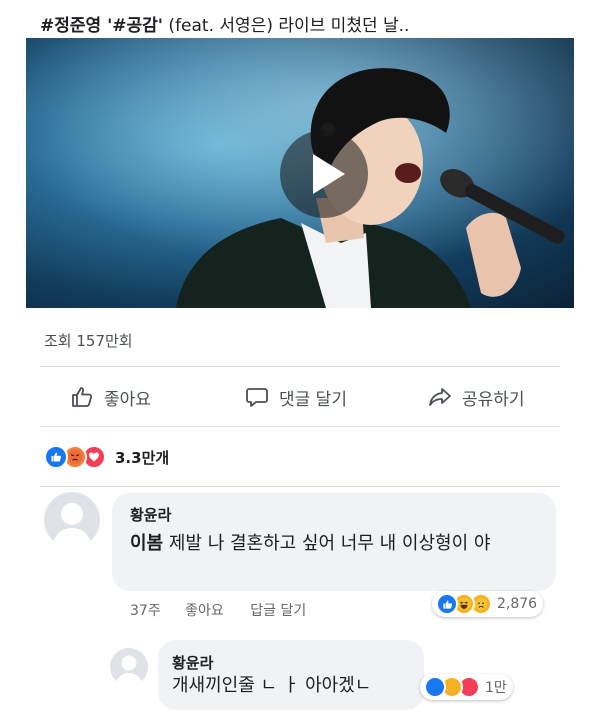  What do you see at coordinates (440, 397) in the screenshot?
I see `share-icon` at bounding box center [440, 397].